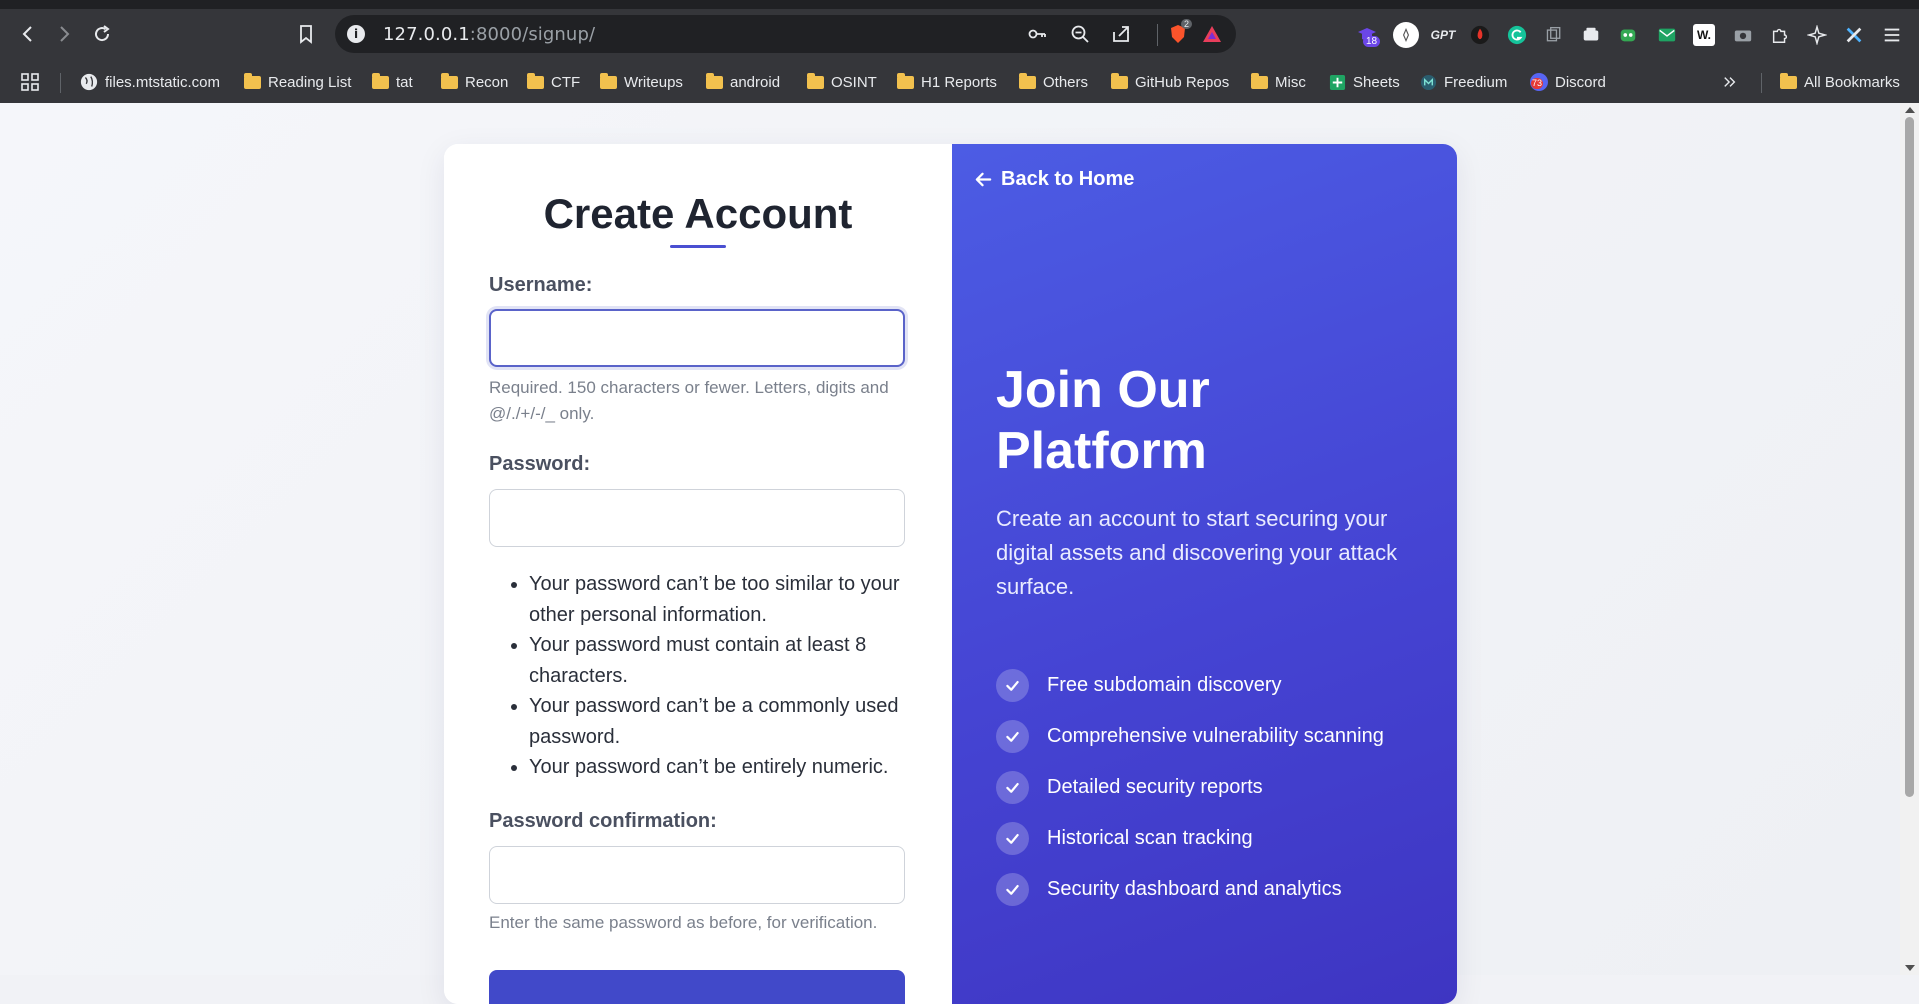  What do you see at coordinates (1164, 685) in the screenshot?
I see `feature-label: Free subdomain discovery` at bounding box center [1164, 685].